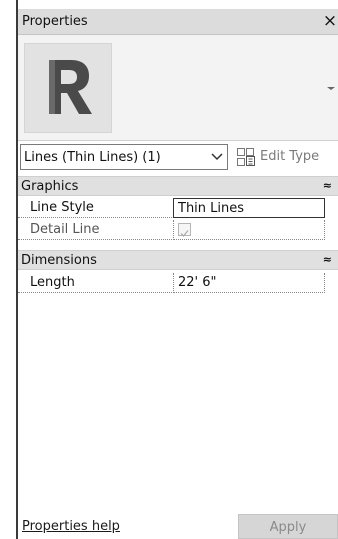 Image resolution: width=338 pixels, height=539 pixels. I want to click on property-name: Detail Line, so click(95, 230).